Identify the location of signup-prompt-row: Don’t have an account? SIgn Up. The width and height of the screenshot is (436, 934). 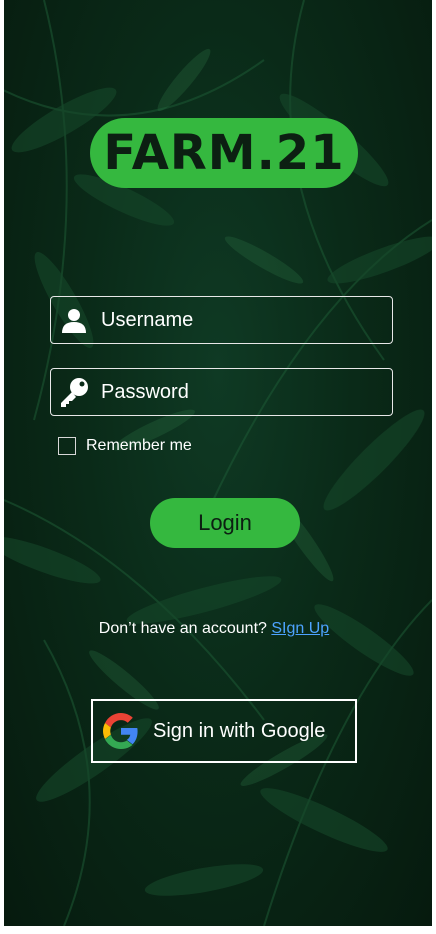
(214, 629).